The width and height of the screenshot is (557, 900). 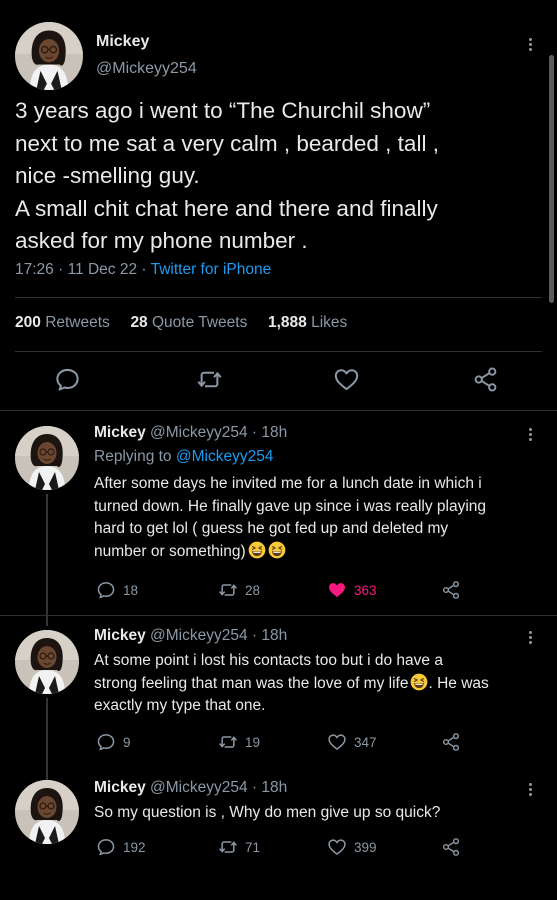 What do you see at coordinates (67, 379) in the screenshot?
I see `reply-icon` at bounding box center [67, 379].